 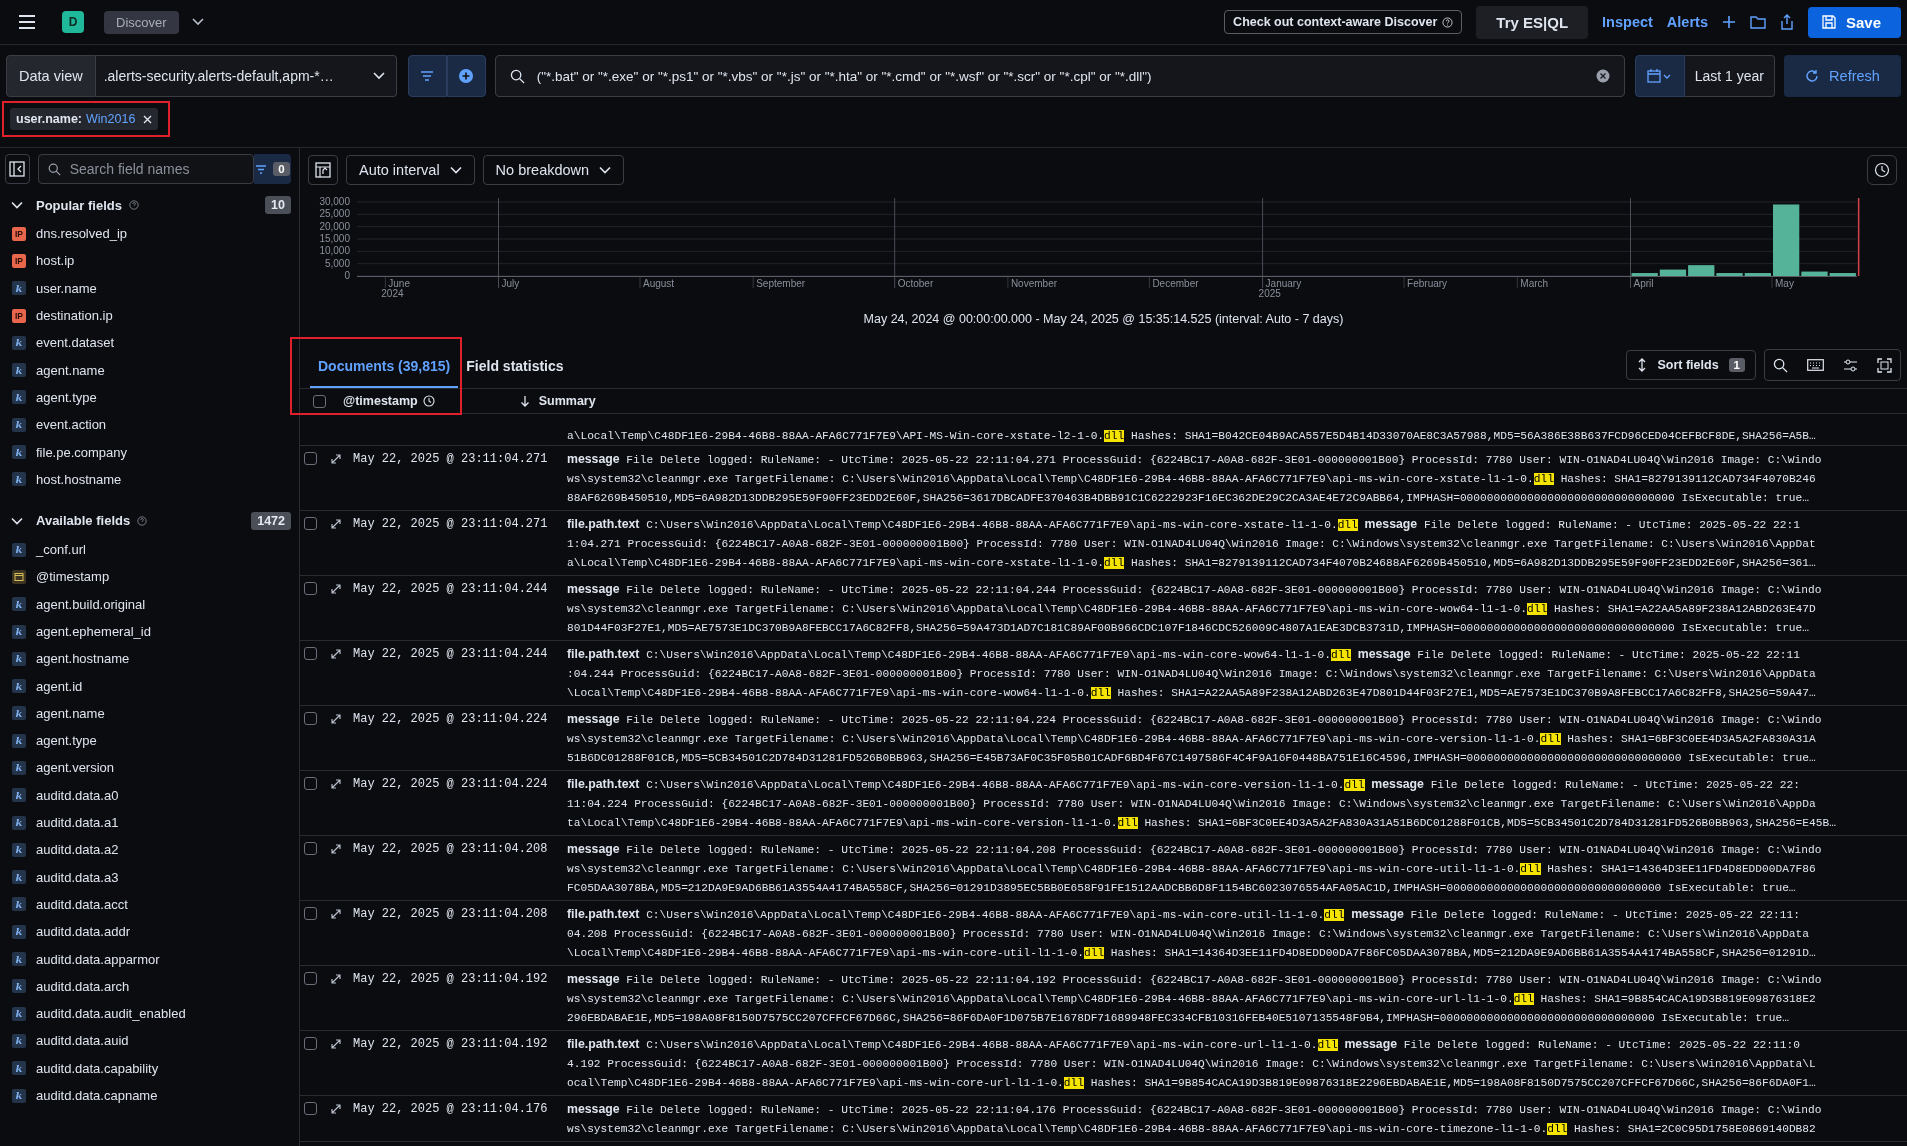 I want to click on field-name: event.dataset, so click(x=75, y=343).